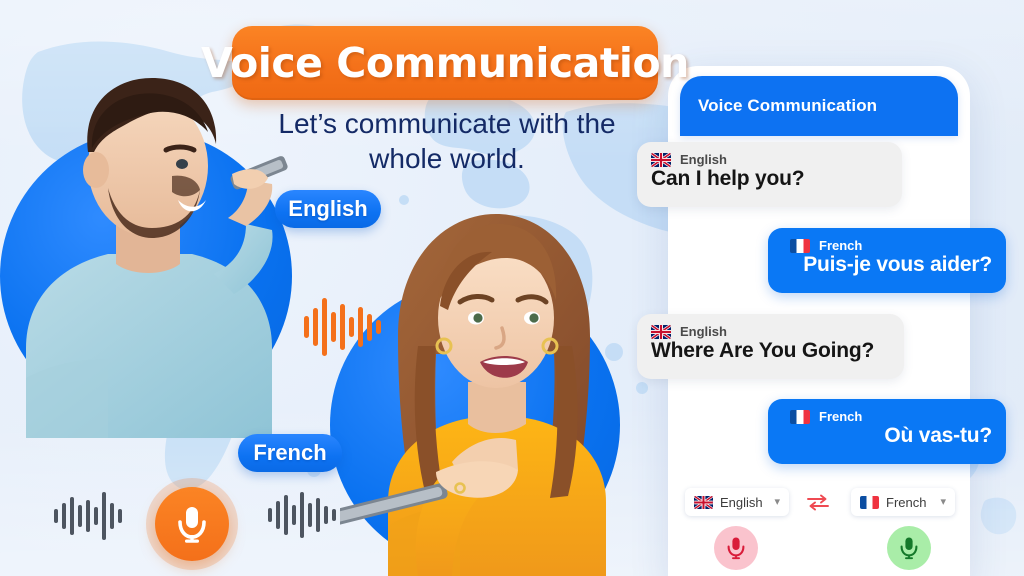 The height and width of the screenshot is (576, 1024). Describe the element at coordinates (906, 502) in the screenshot. I see `target-language-label: French` at that location.